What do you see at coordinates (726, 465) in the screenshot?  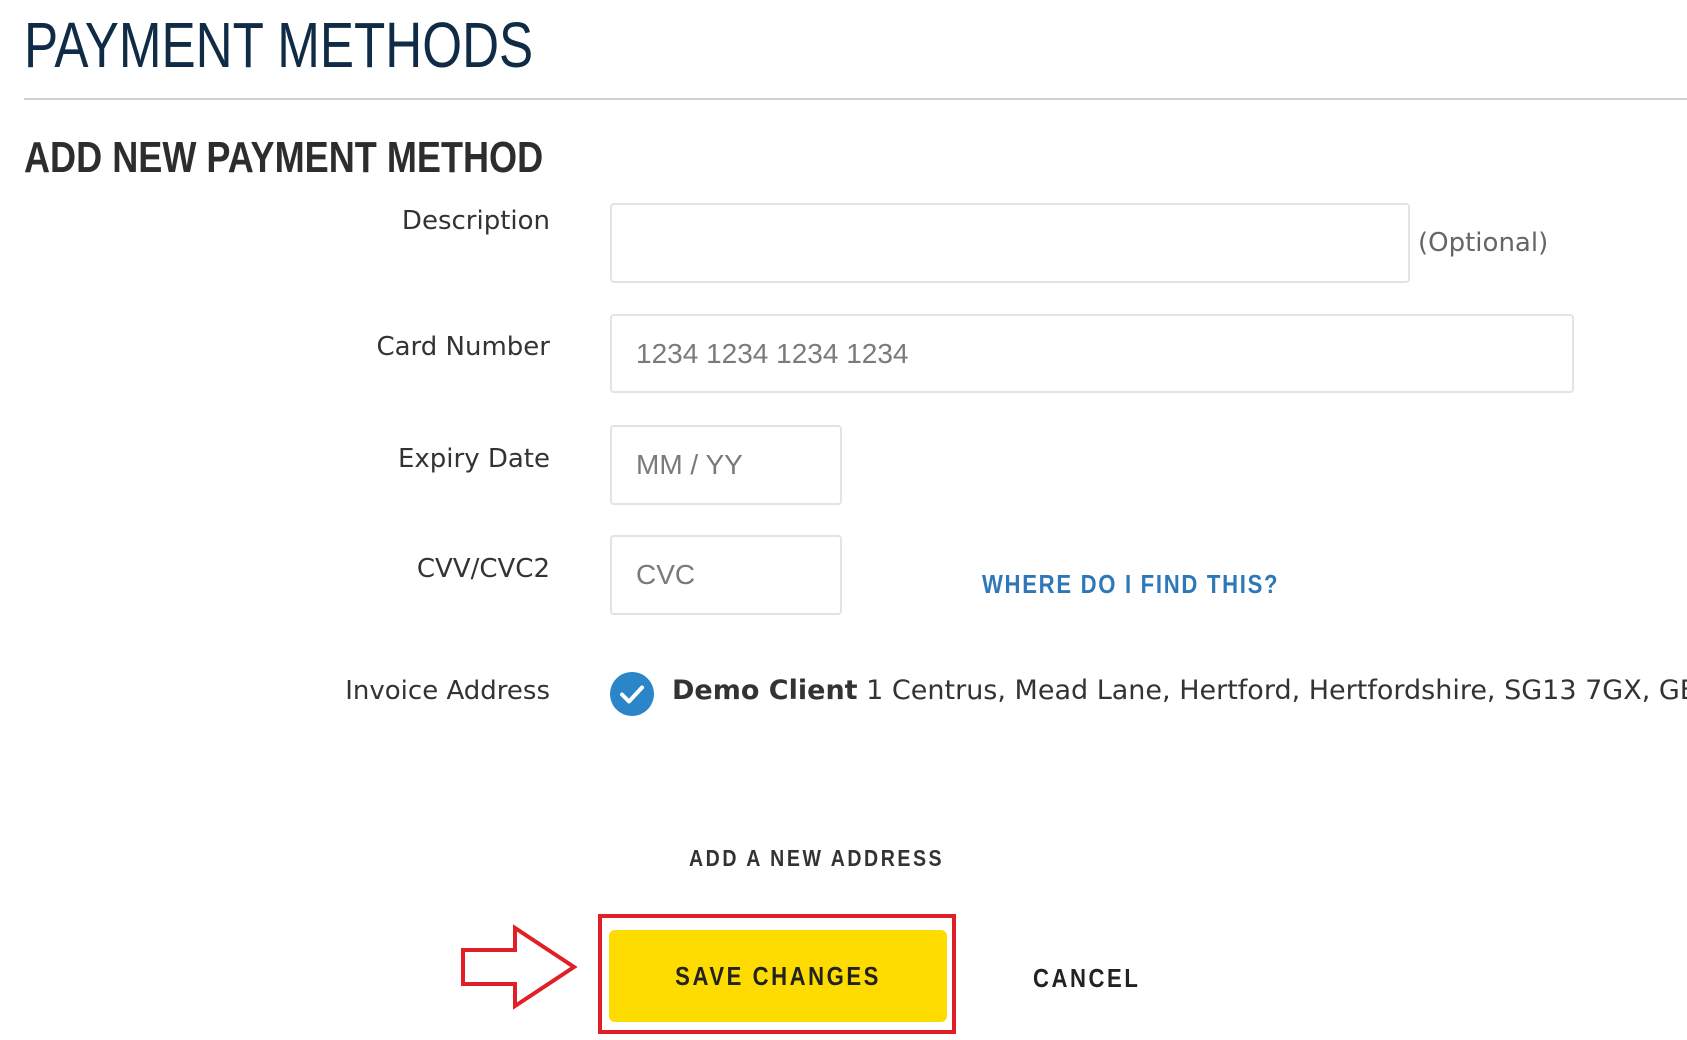 I see `expiry-date-field` at bounding box center [726, 465].